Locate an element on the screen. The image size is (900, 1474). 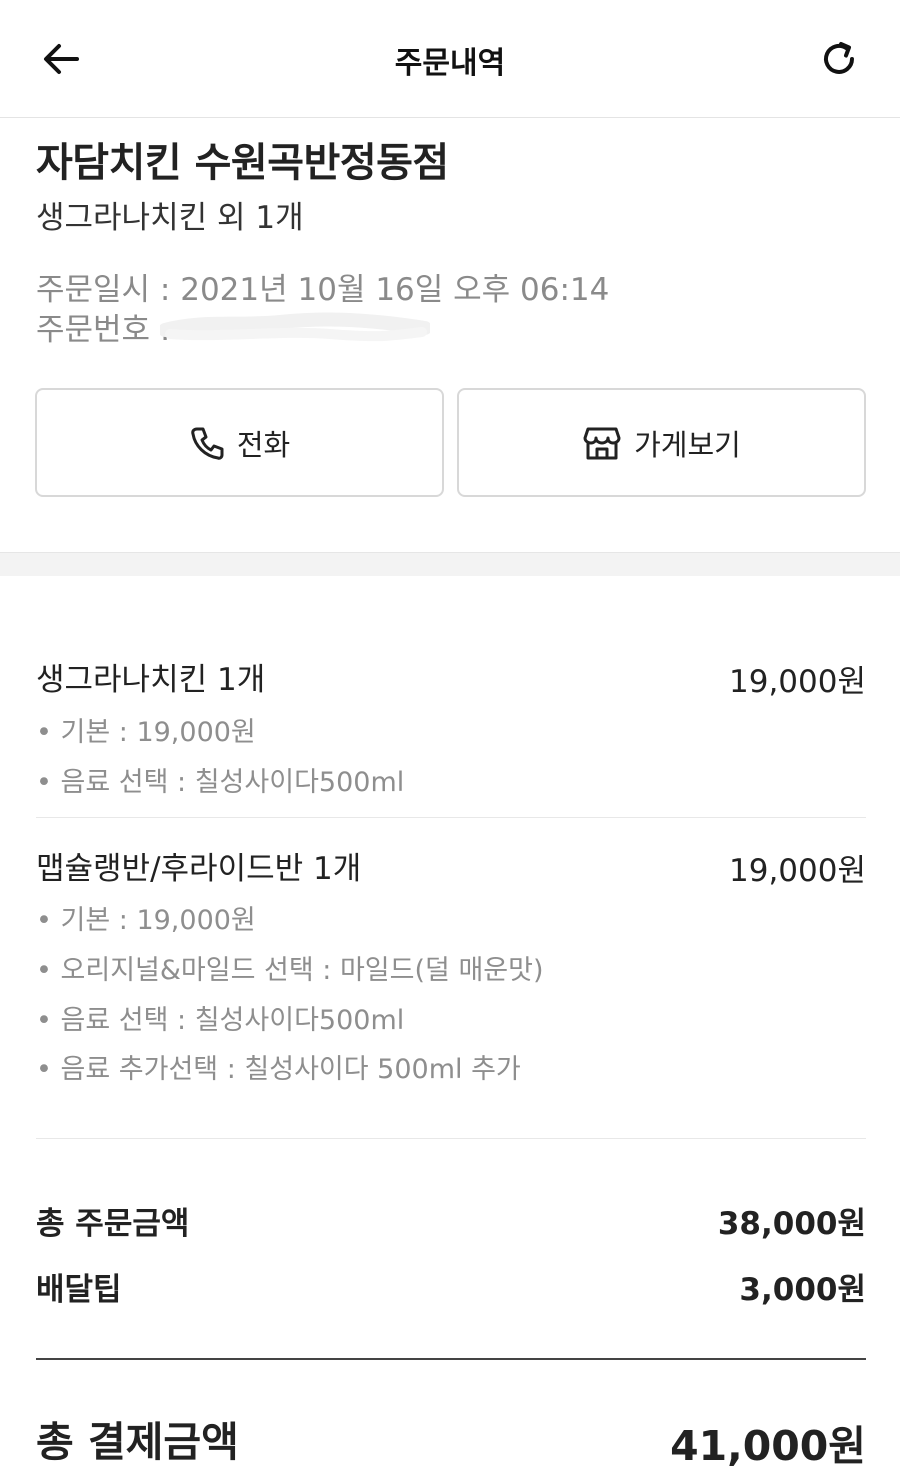
totals-divider is located at coordinates (451, 1138).